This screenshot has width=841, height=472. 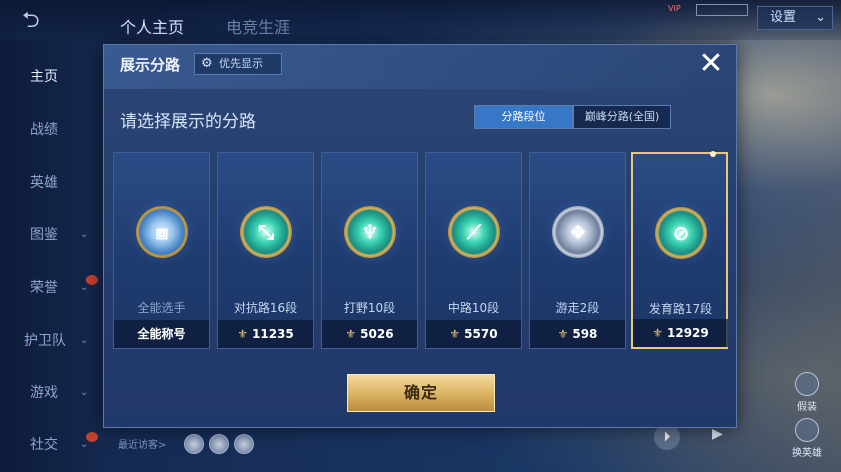 I want to click on emblem-glyph: ⟋, so click(x=474, y=232).